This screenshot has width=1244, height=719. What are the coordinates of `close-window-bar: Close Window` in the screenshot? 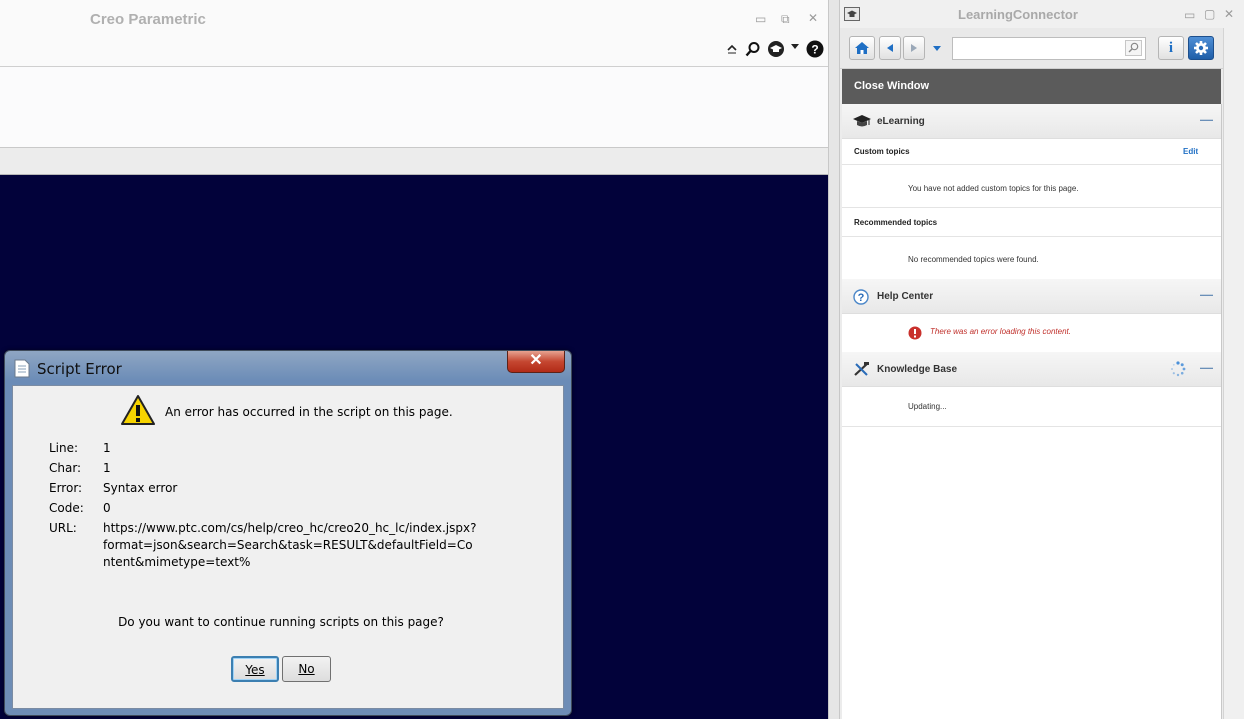 It's located at (1031, 86).